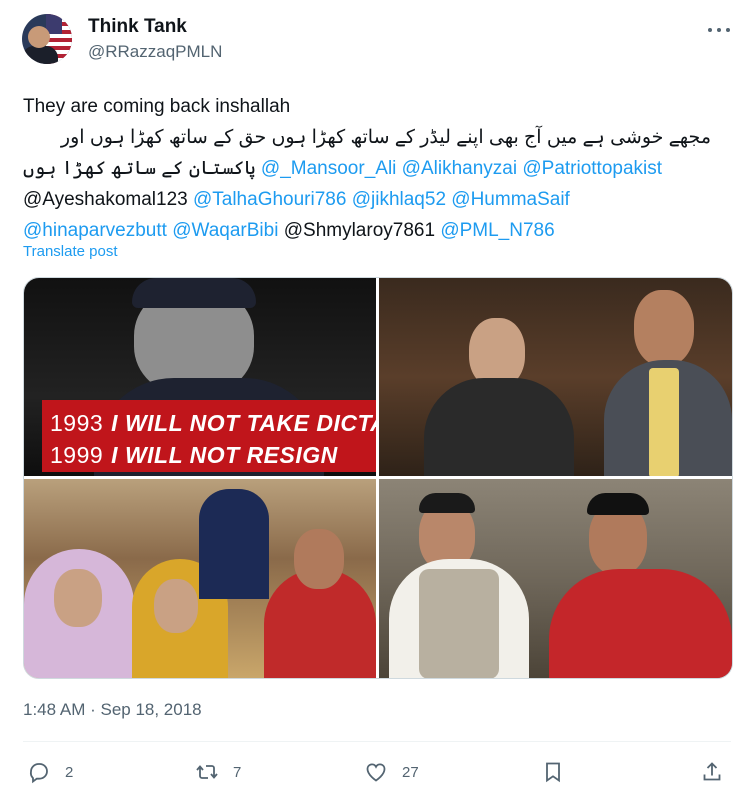 This screenshot has width=752, height=805. Describe the element at coordinates (410, 772) in the screenshot. I see `like-count: 27` at that location.